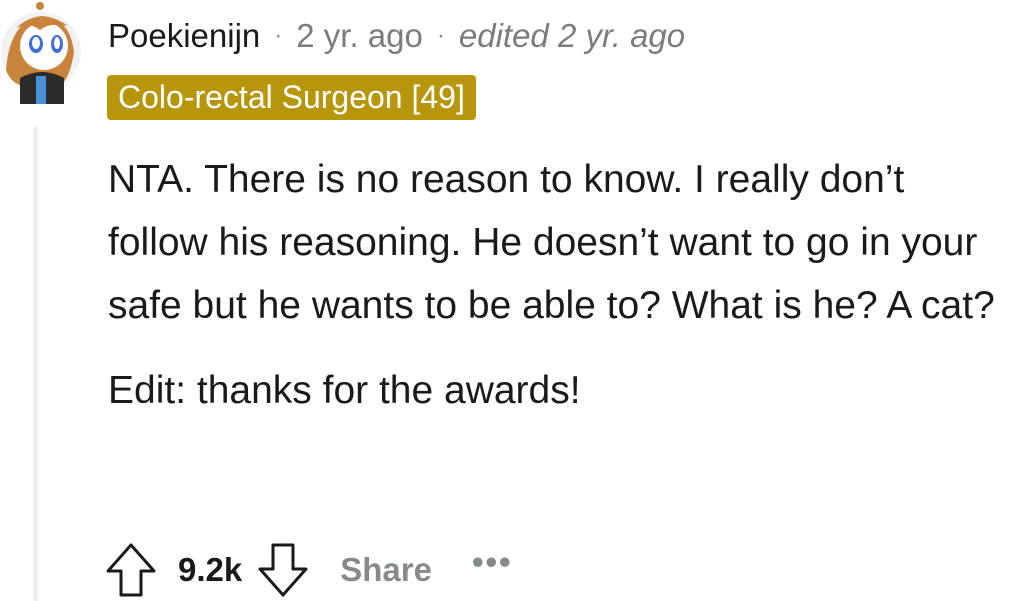  What do you see at coordinates (41, 52) in the screenshot?
I see `avatar` at bounding box center [41, 52].